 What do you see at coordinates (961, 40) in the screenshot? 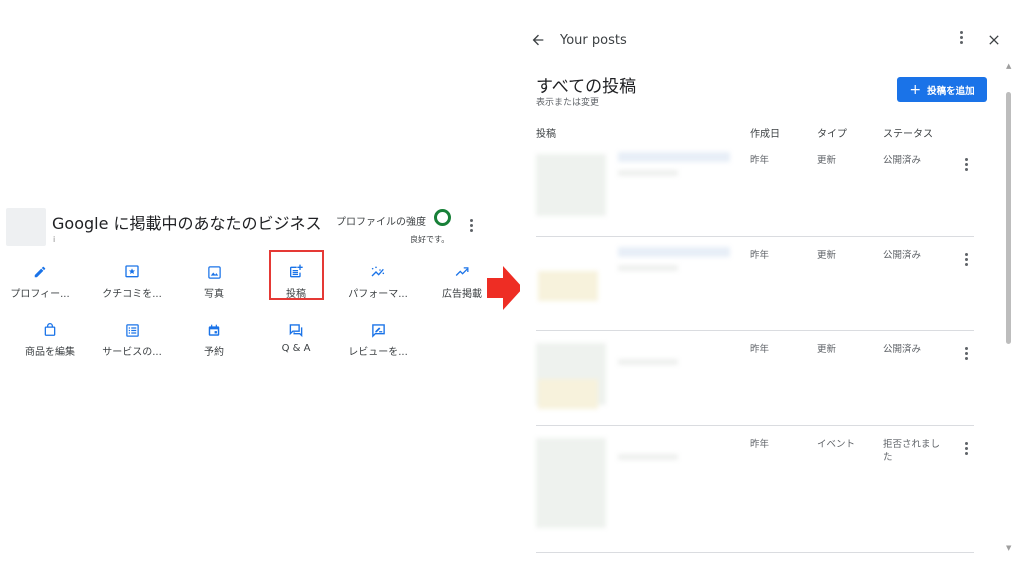
I see `more-vert-icon` at bounding box center [961, 40].